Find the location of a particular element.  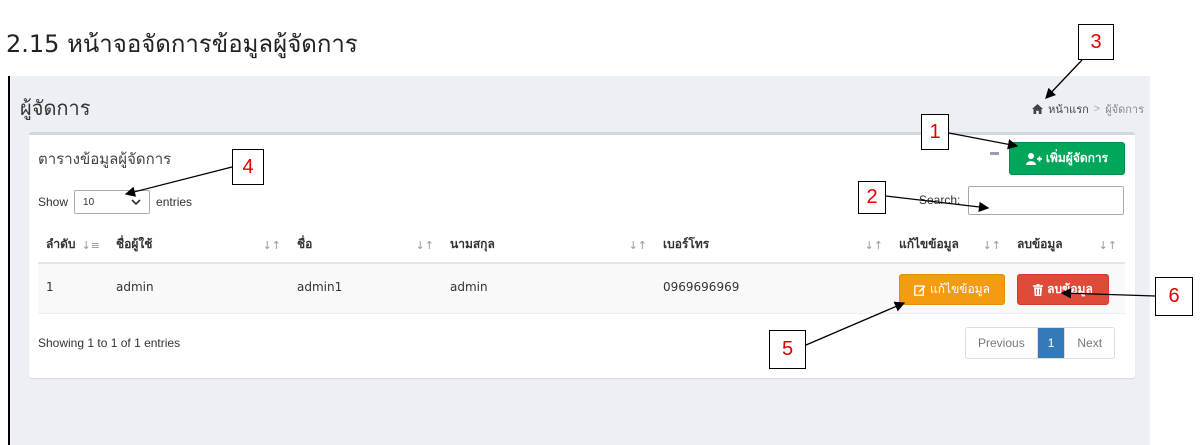

pagination: Previous 1 Next is located at coordinates (1040, 343).